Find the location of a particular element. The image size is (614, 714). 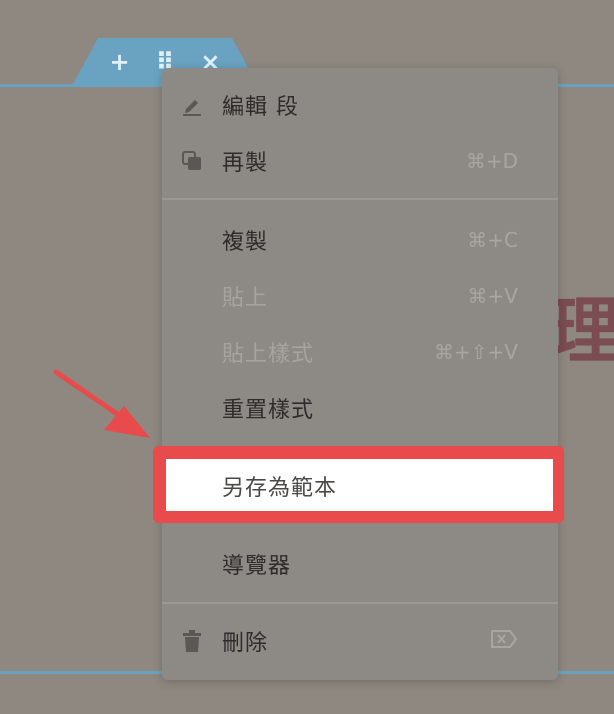

pencil-icon is located at coordinates (192, 105).